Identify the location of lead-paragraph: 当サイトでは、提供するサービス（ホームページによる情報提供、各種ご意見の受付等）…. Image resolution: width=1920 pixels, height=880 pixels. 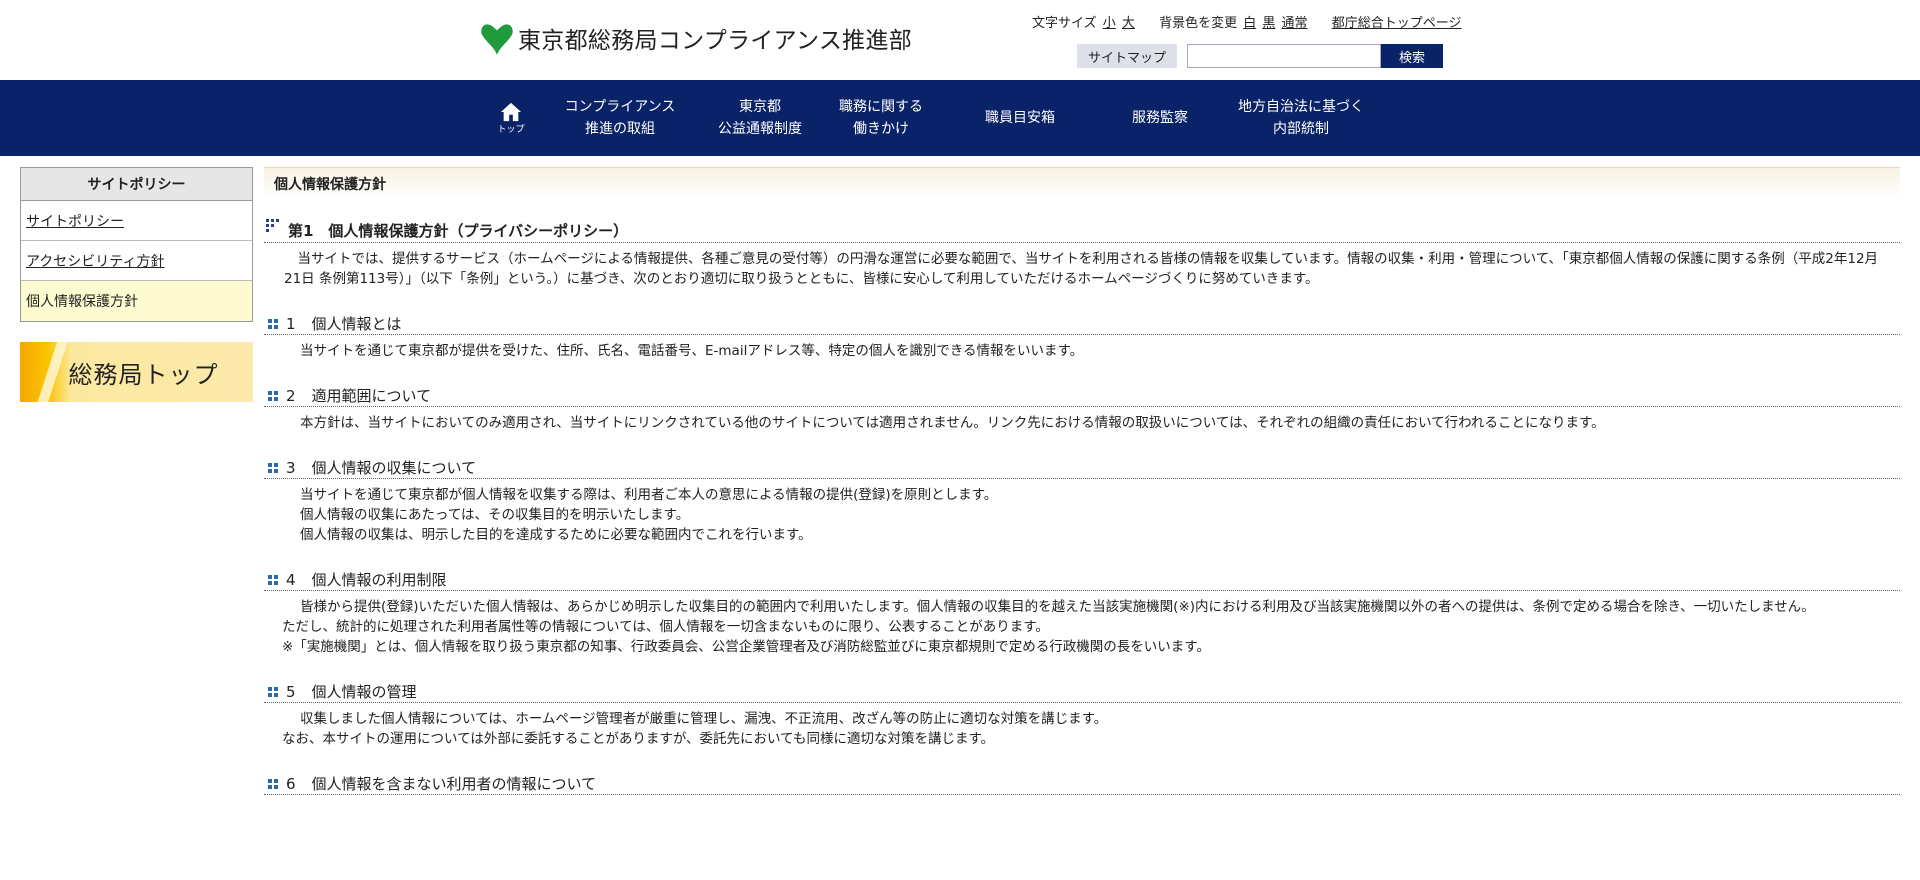
(1081, 269).